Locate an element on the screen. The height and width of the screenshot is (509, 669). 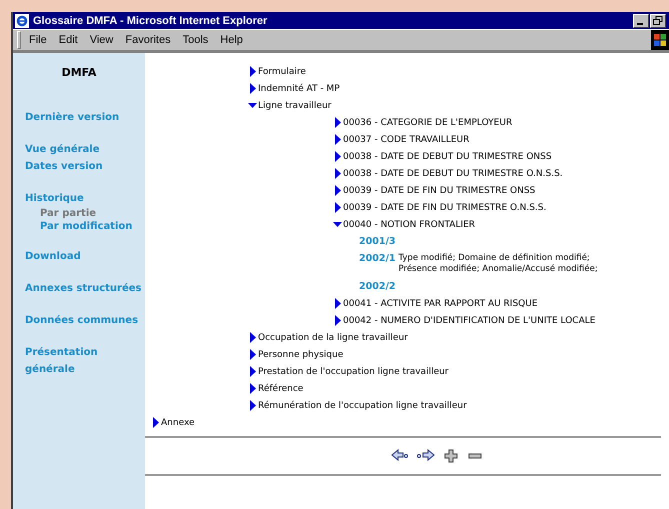
version-link: 2001/3 is located at coordinates (377, 241).